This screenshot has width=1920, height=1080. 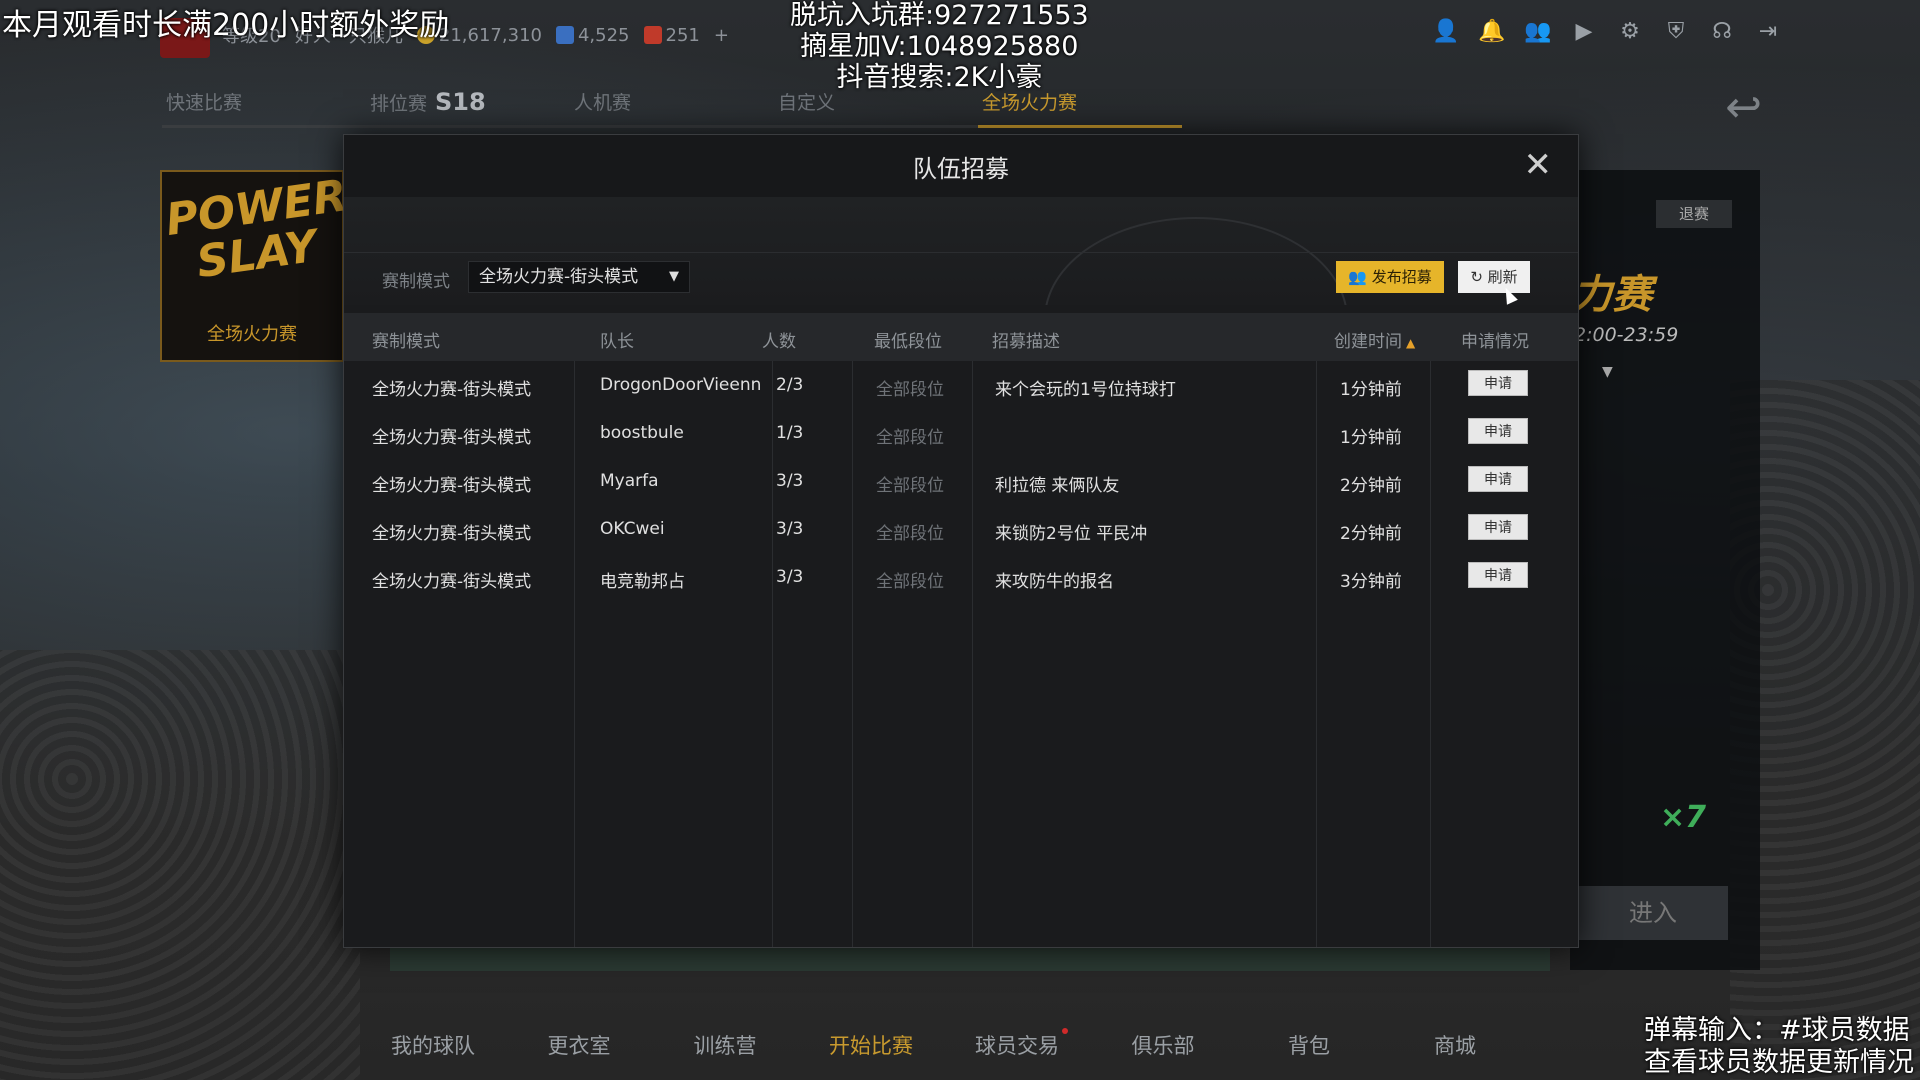 I want to click on bottom-nav: 我的球队 更衣室 训练营 开始比赛 球员交易 俱乐部 背包 商城, so click(x=944, y=1044).